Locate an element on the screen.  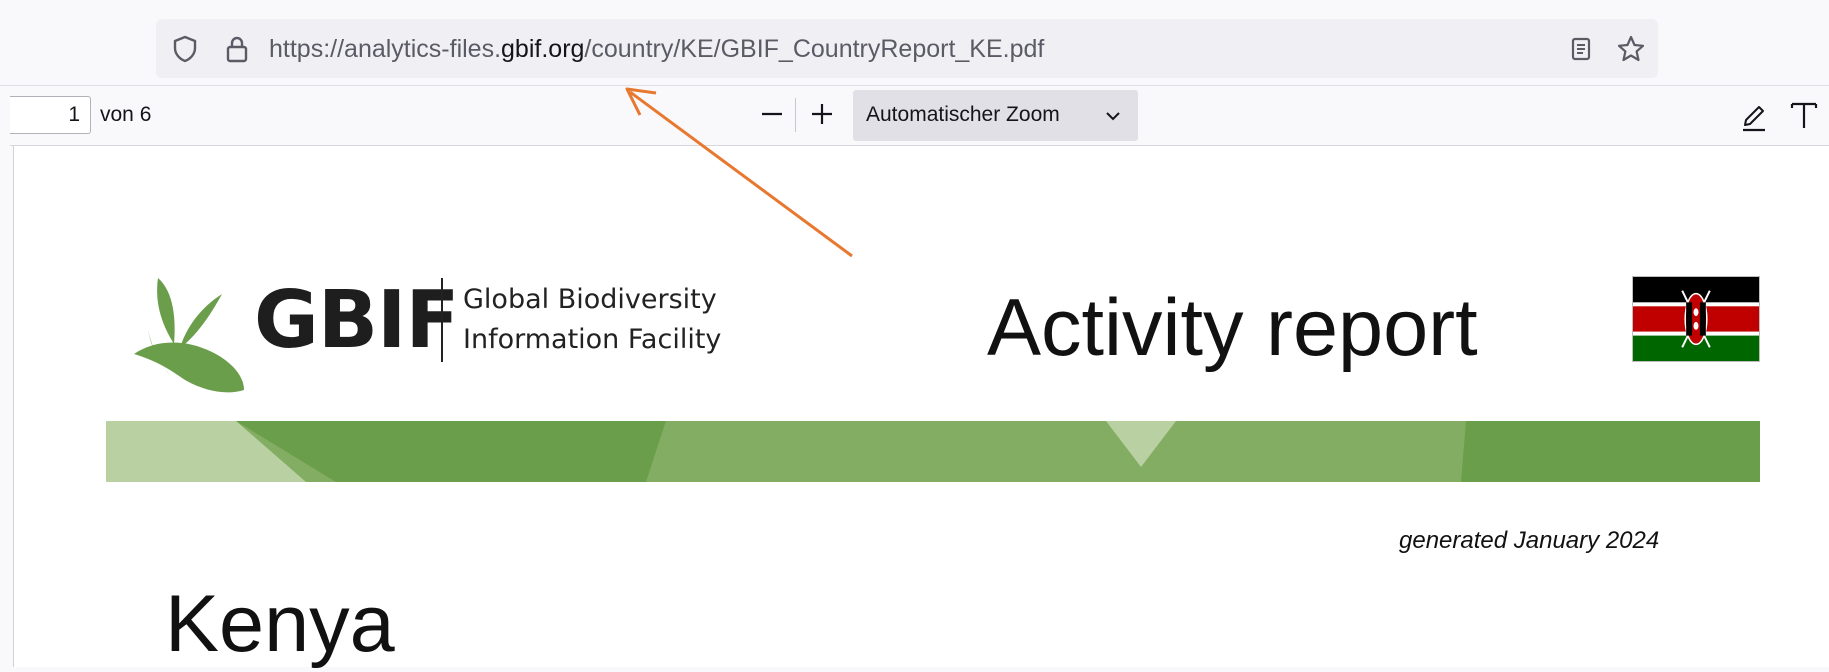
bookmark-star-icon is located at coordinates (1631, 49).